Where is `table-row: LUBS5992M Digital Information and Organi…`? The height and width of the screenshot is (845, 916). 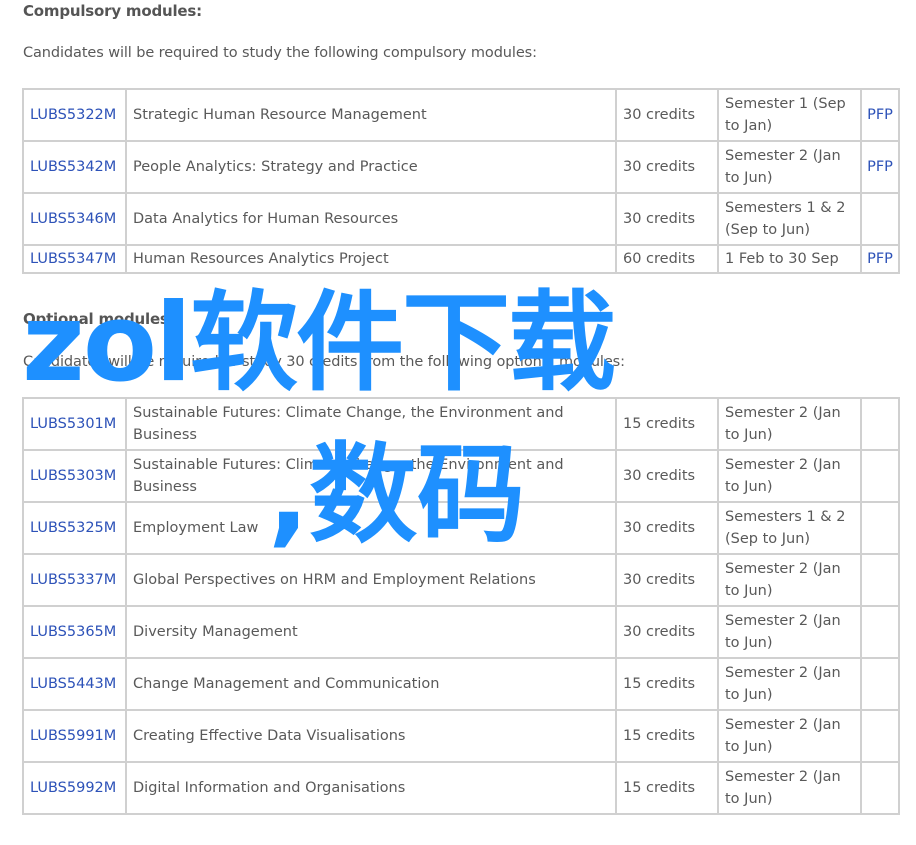 table-row: LUBS5992M Digital Information and Organi… is located at coordinates (461, 788).